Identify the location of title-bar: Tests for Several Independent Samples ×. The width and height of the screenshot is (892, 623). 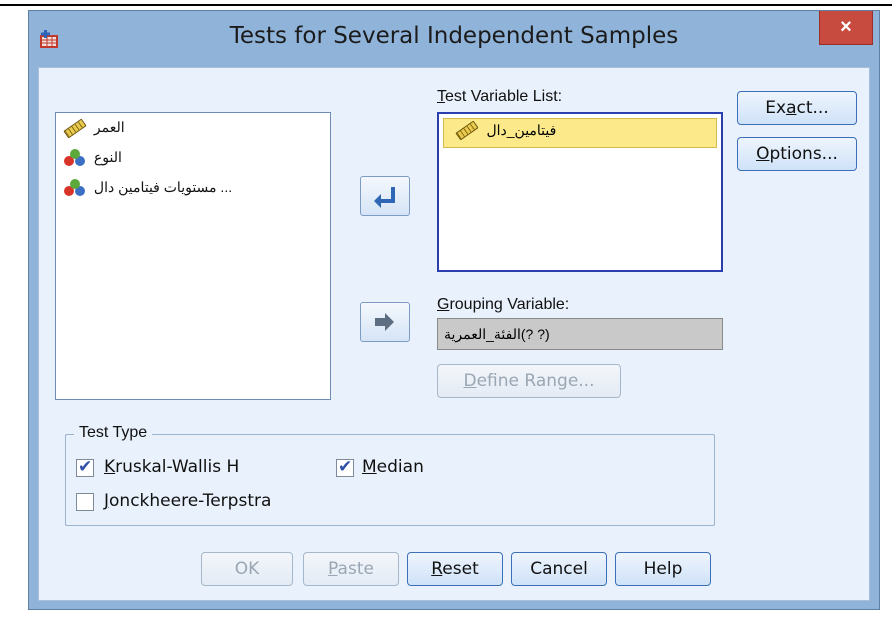
(454, 39).